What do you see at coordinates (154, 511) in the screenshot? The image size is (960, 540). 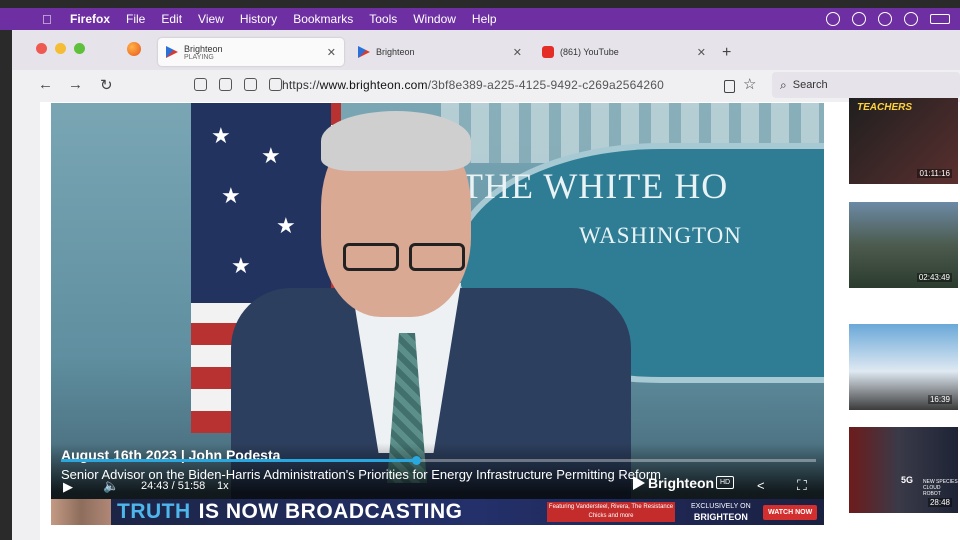 I see `banner-truth: TRUTH` at bounding box center [154, 511].